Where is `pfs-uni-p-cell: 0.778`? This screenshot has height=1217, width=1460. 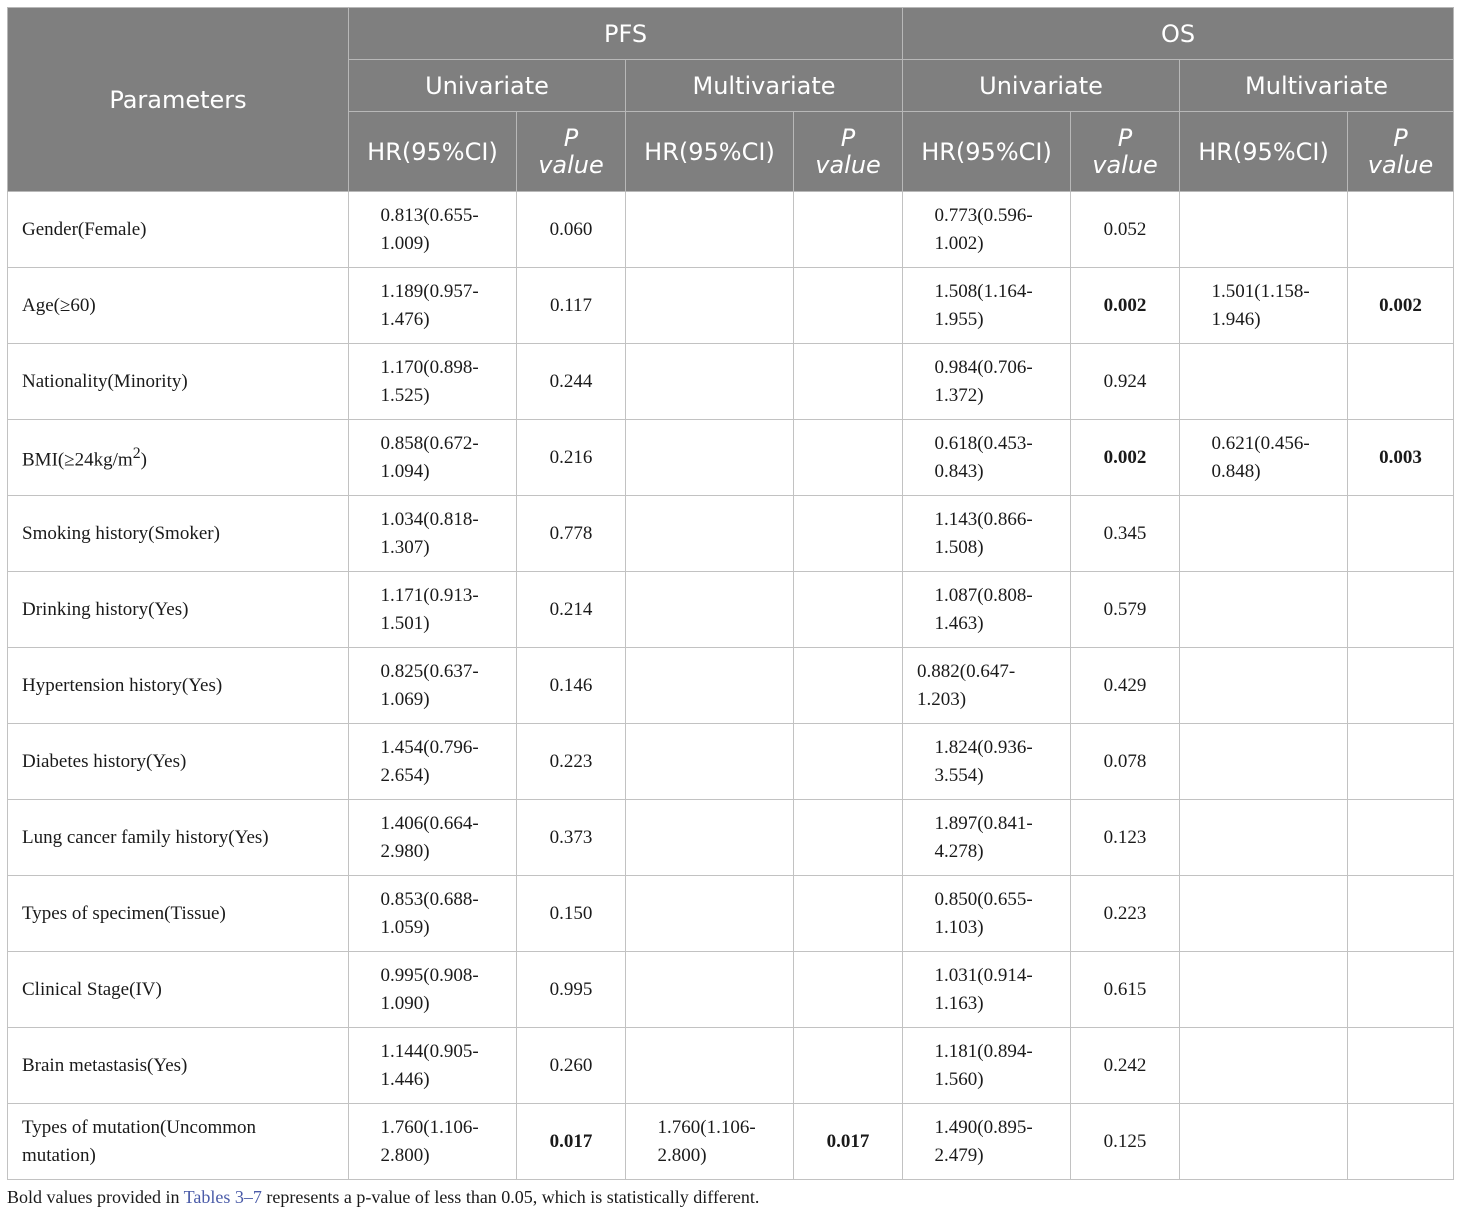
pfs-uni-p-cell: 0.778 is located at coordinates (571, 533).